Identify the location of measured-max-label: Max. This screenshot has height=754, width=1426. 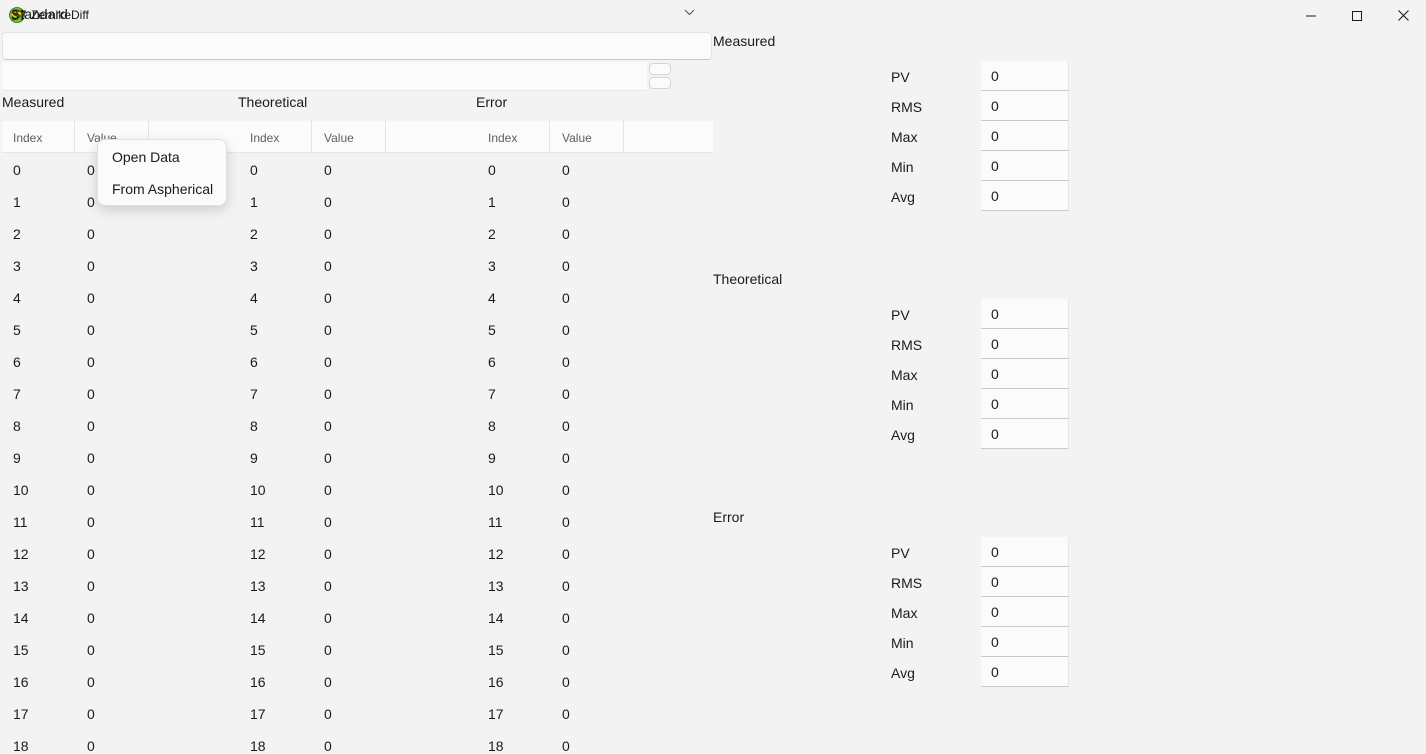
(904, 137).